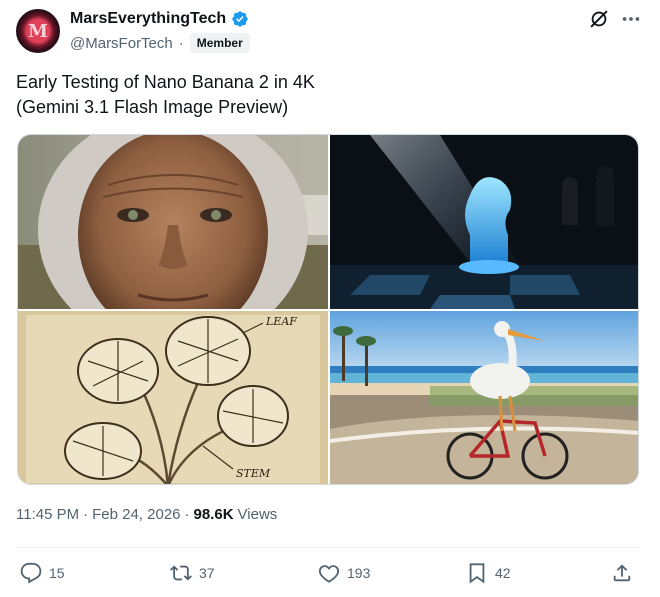 This screenshot has width=660, height=597. Describe the element at coordinates (484, 222) in the screenshot. I see `media-image-chess-knight` at that location.